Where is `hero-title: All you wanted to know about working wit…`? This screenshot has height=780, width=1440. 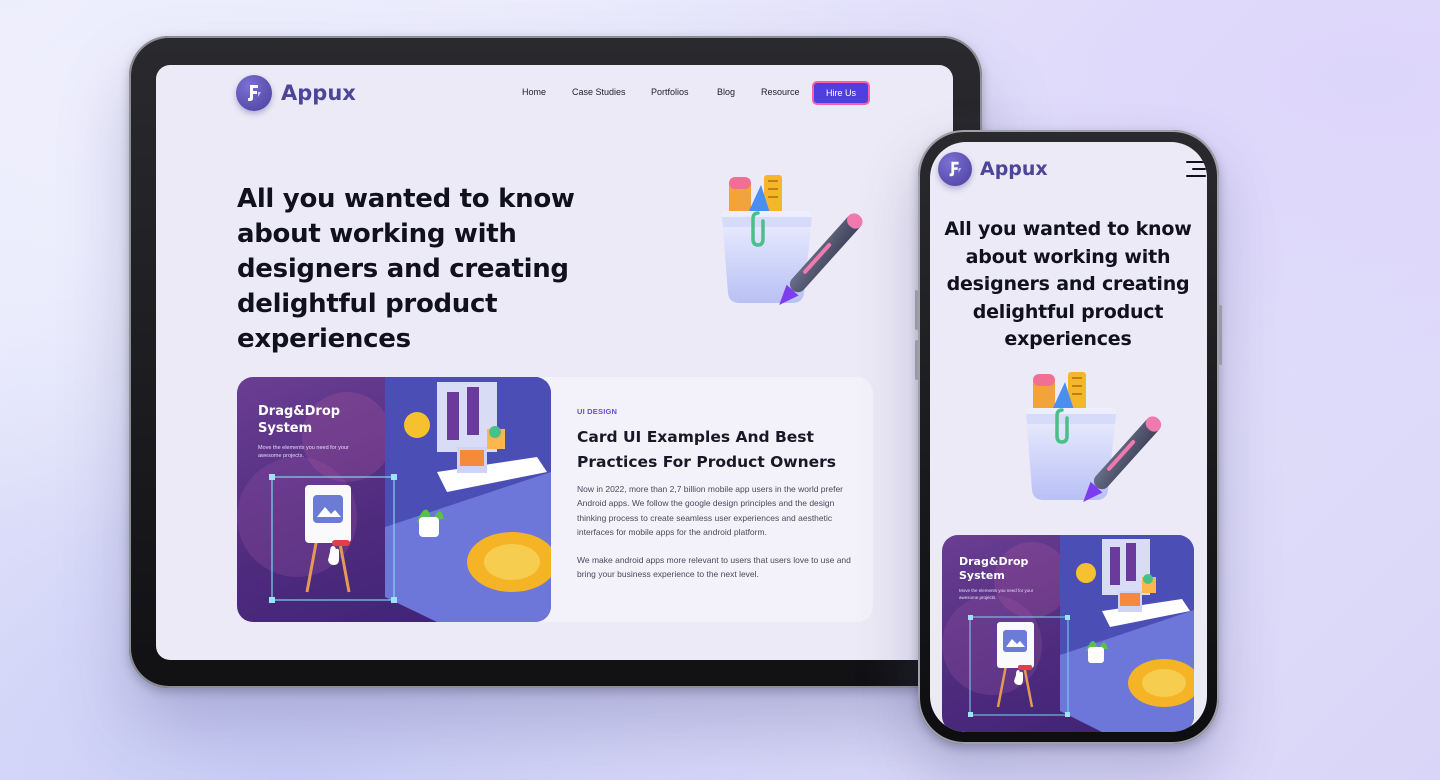
hero-title: All you wanted to know about working wit… is located at coordinates (406, 269).